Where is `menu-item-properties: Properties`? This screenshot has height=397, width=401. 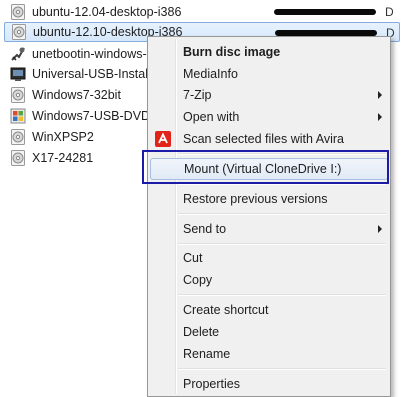 menu-item-properties: Properties is located at coordinates (269, 384).